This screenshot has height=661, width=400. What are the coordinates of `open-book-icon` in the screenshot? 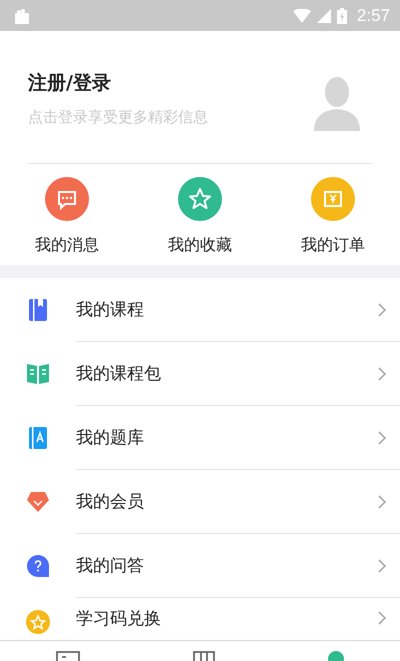 It's located at (38, 374).